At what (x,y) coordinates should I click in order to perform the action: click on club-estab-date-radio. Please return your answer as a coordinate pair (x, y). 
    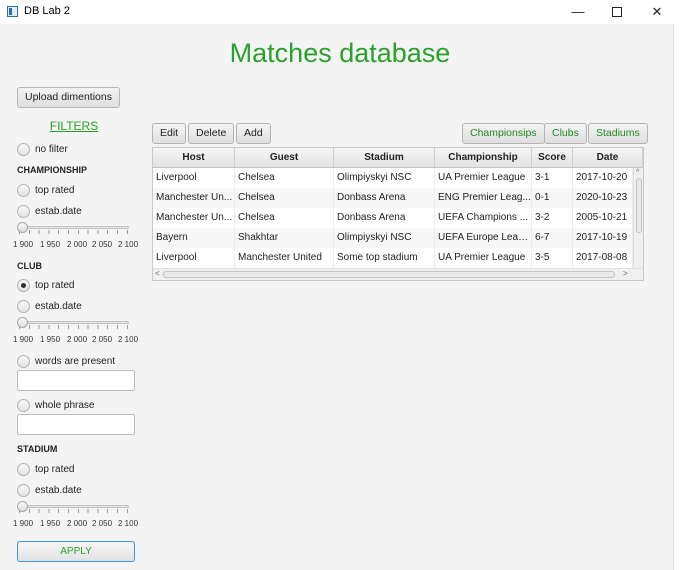
    Looking at the image, I should click on (23, 306).